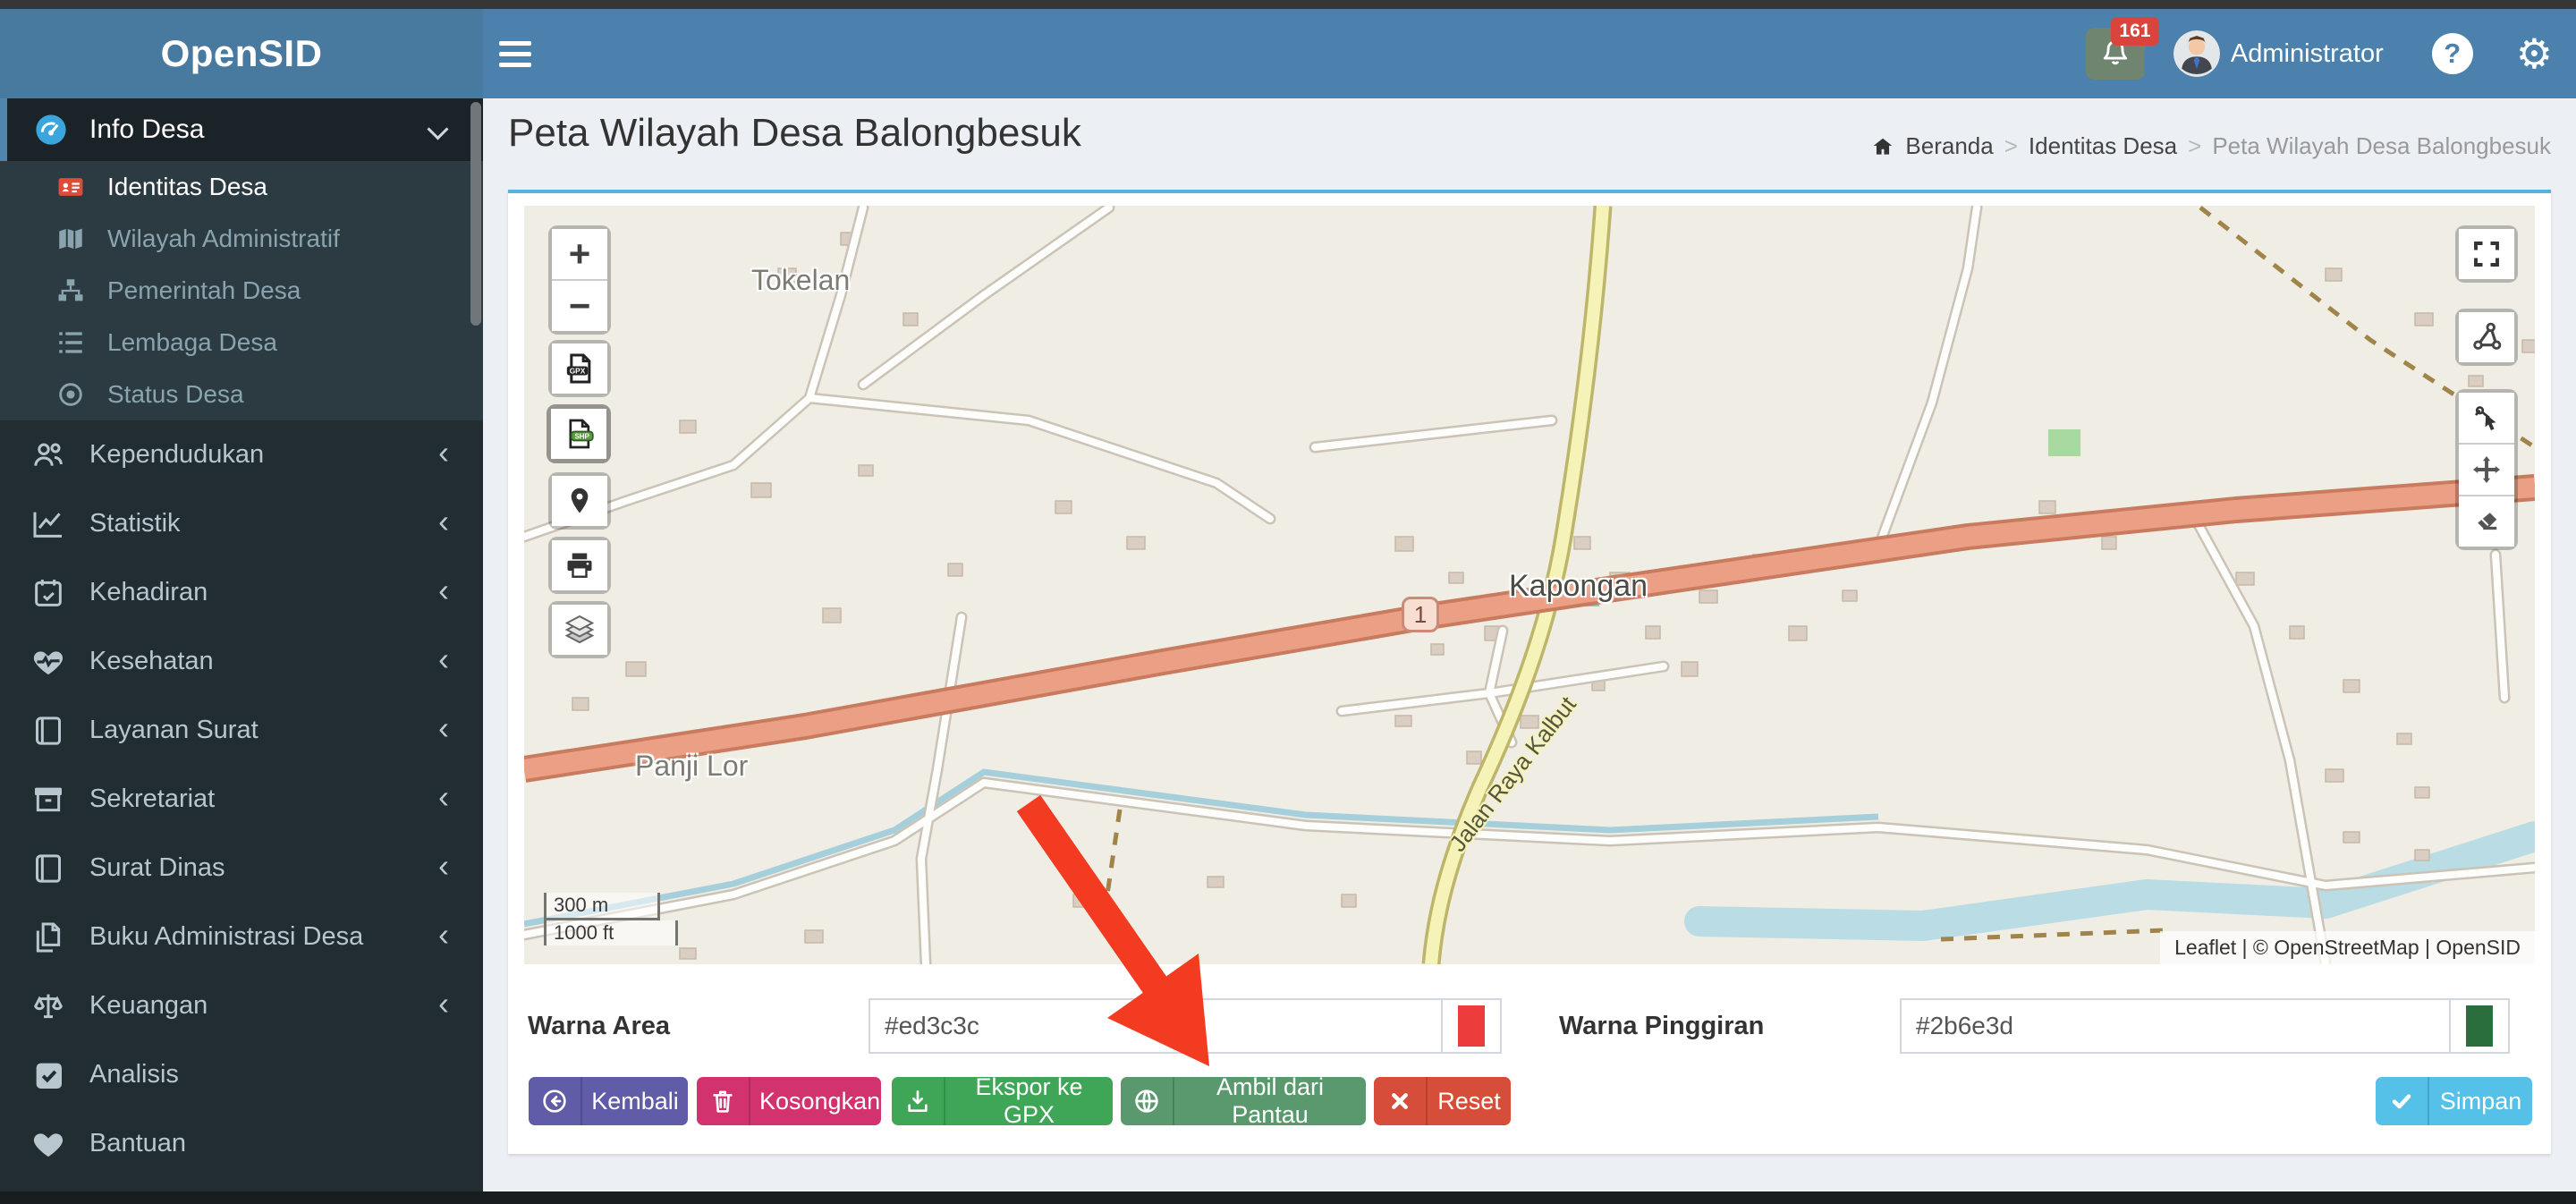 The height and width of the screenshot is (1204, 2576). I want to click on help-icon: ?, so click(2452, 53).